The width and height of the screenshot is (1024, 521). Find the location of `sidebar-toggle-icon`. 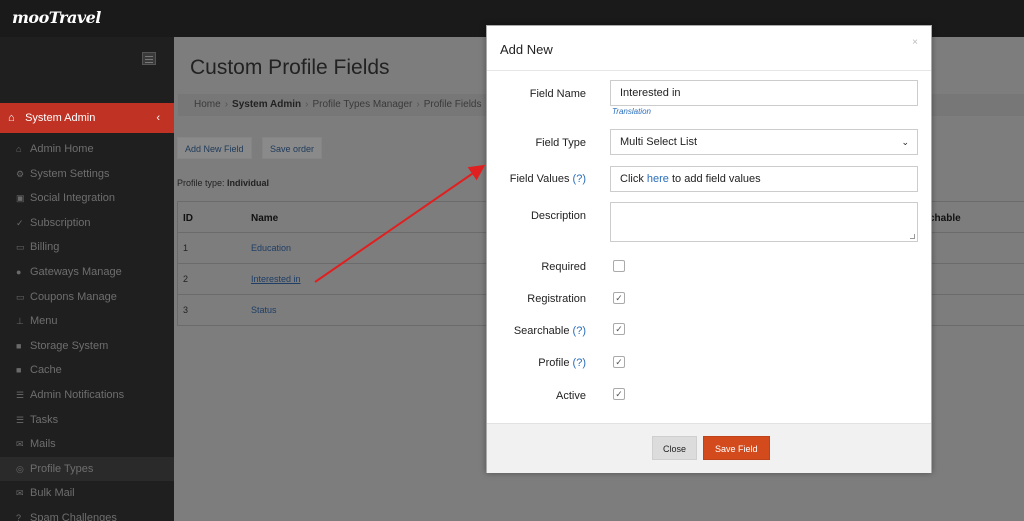

sidebar-toggle-icon is located at coordinates (149, 58).